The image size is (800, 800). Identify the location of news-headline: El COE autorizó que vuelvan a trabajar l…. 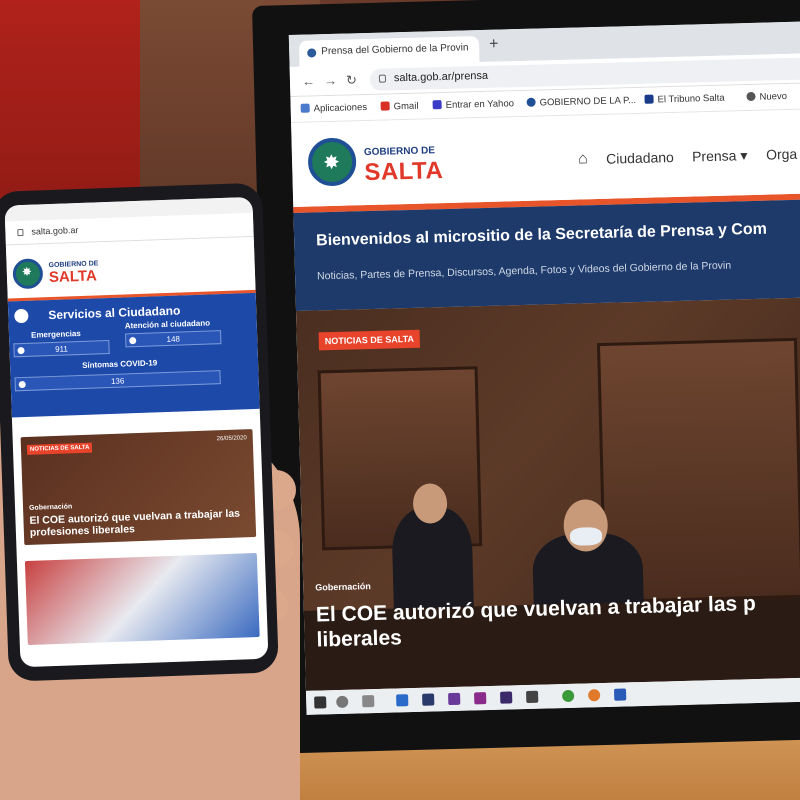
(139, 523).